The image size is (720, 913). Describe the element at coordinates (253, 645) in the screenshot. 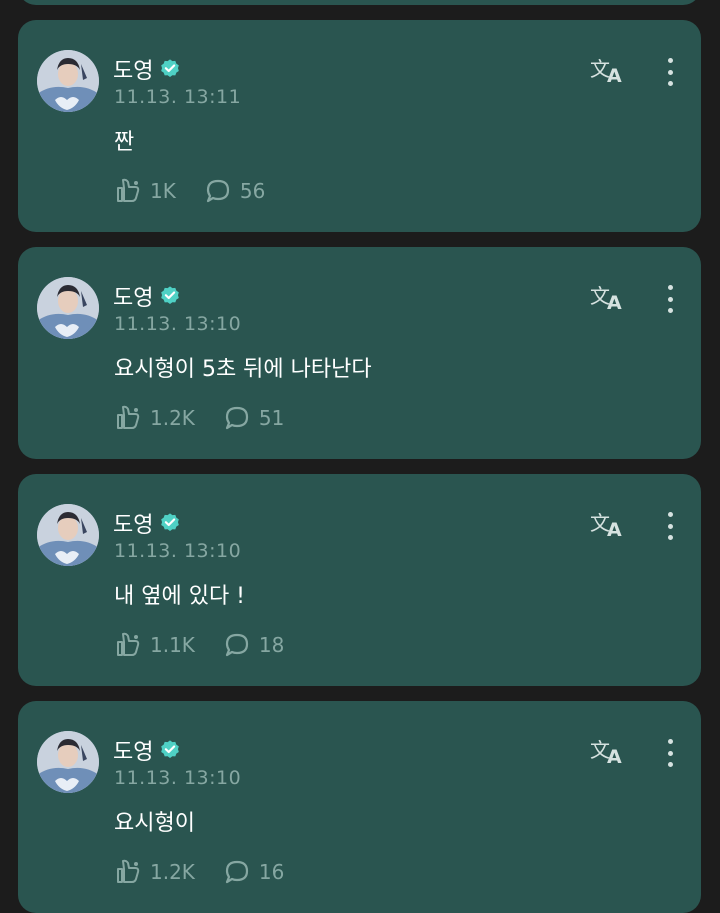

I see `comment-button: 18` at that location.